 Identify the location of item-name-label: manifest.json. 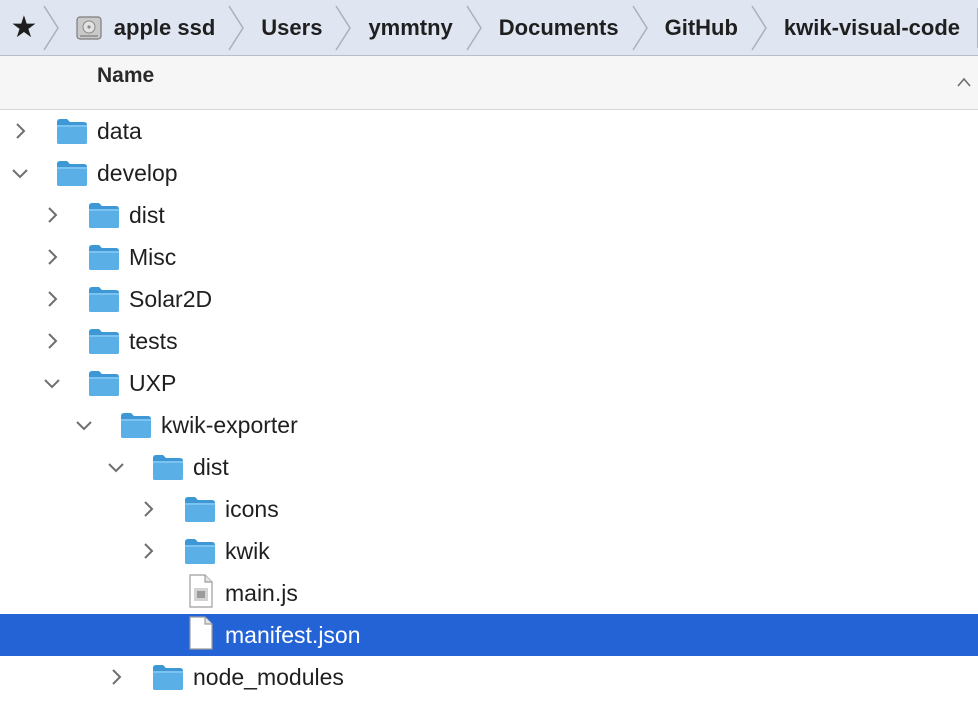
(293, 635).